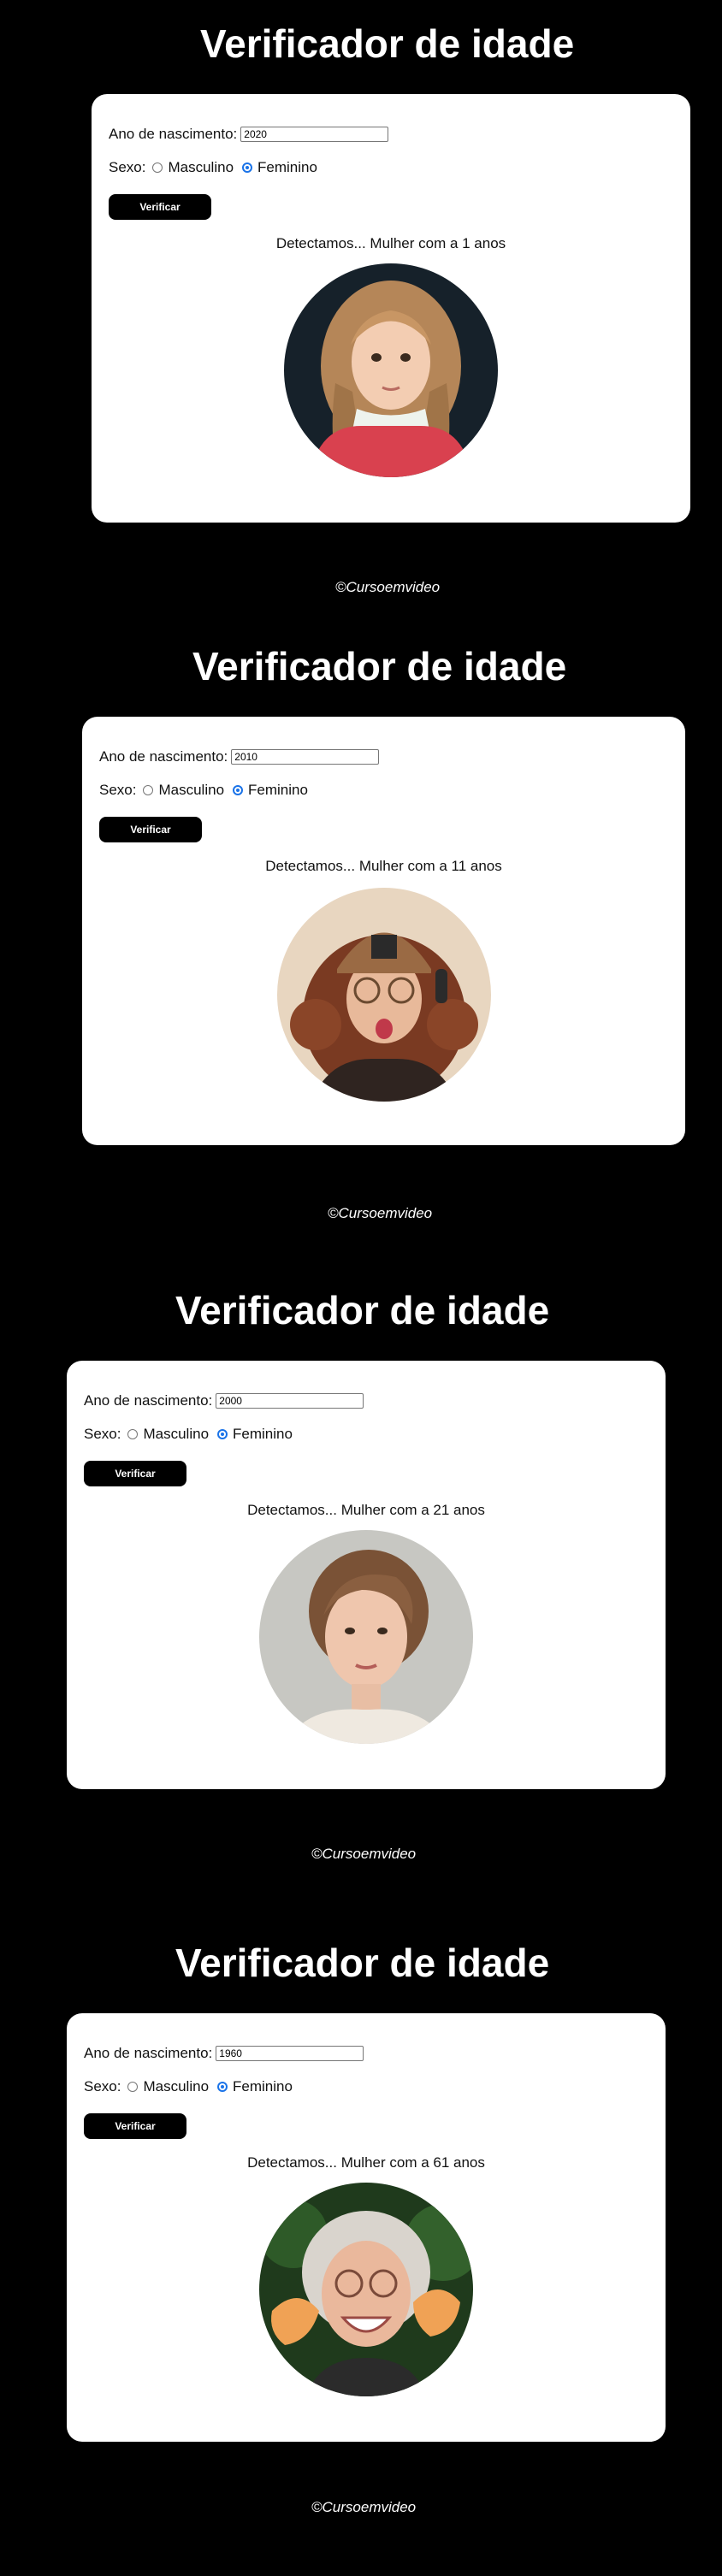 The height and width of the screenshot is (2576, 722). I want to click on result-text: Detectamos... Mulher com a 1 anos, so click(390, 243).